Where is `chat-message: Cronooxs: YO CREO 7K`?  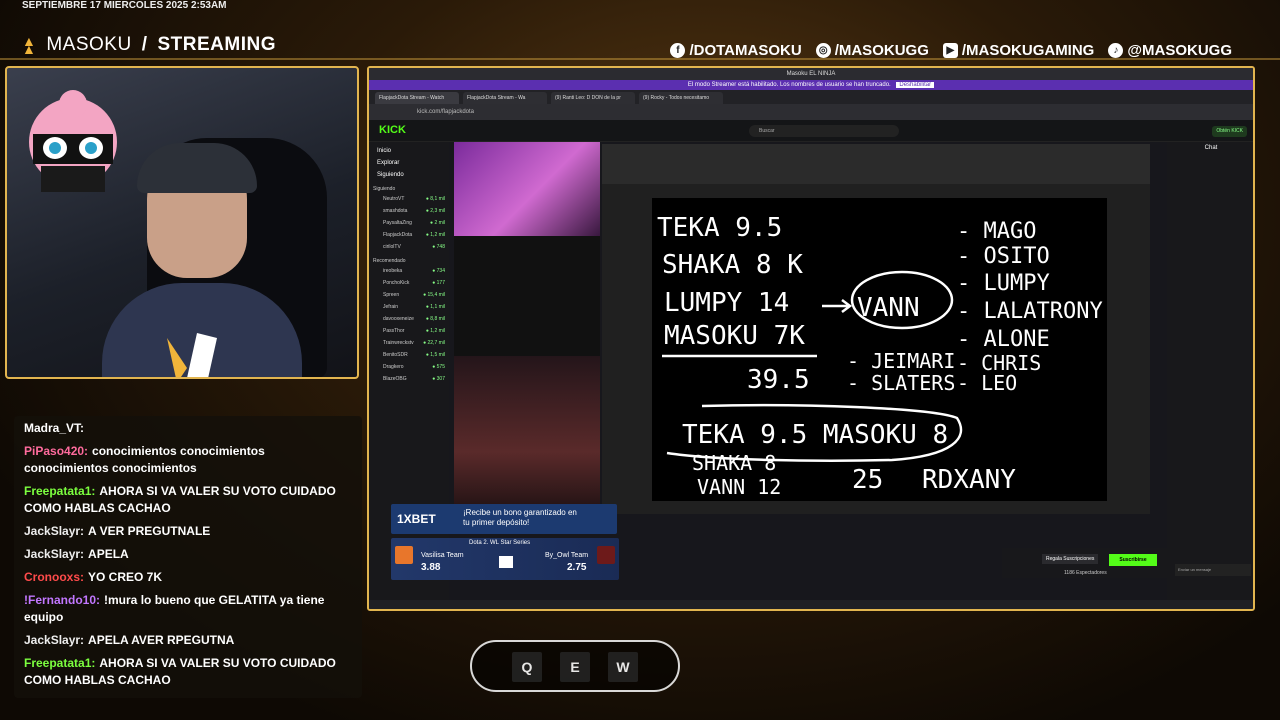 chat-message: Cronooxs: YO CREO 7K is located at coordinates (188, 577).